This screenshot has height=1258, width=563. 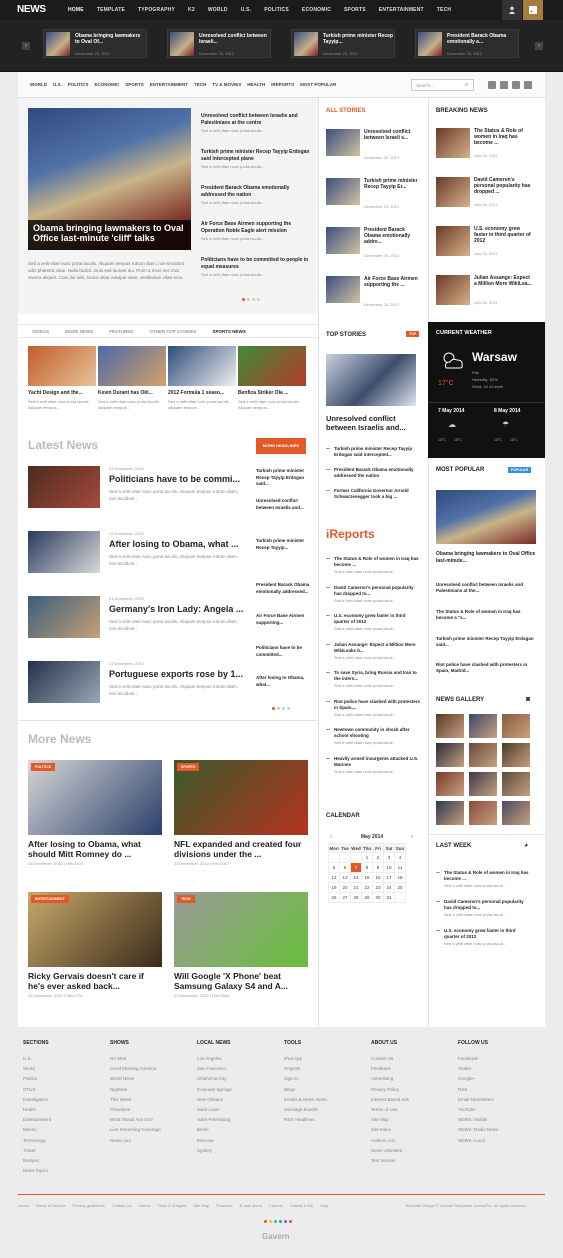 I want to click on nav-item: TECH, so click(x=444, y=10).